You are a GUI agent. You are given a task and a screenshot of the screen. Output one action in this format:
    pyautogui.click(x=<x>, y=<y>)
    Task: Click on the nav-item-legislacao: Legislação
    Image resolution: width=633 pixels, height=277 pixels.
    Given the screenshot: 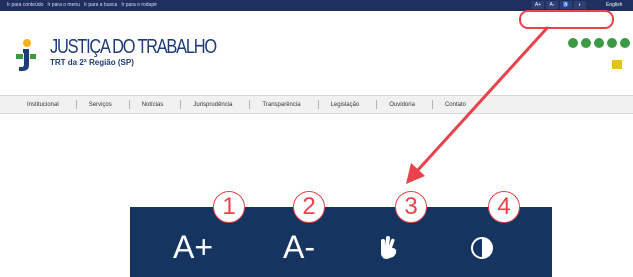 What is the action you would take?
    pyautogui.click(x=345, y=105)
    